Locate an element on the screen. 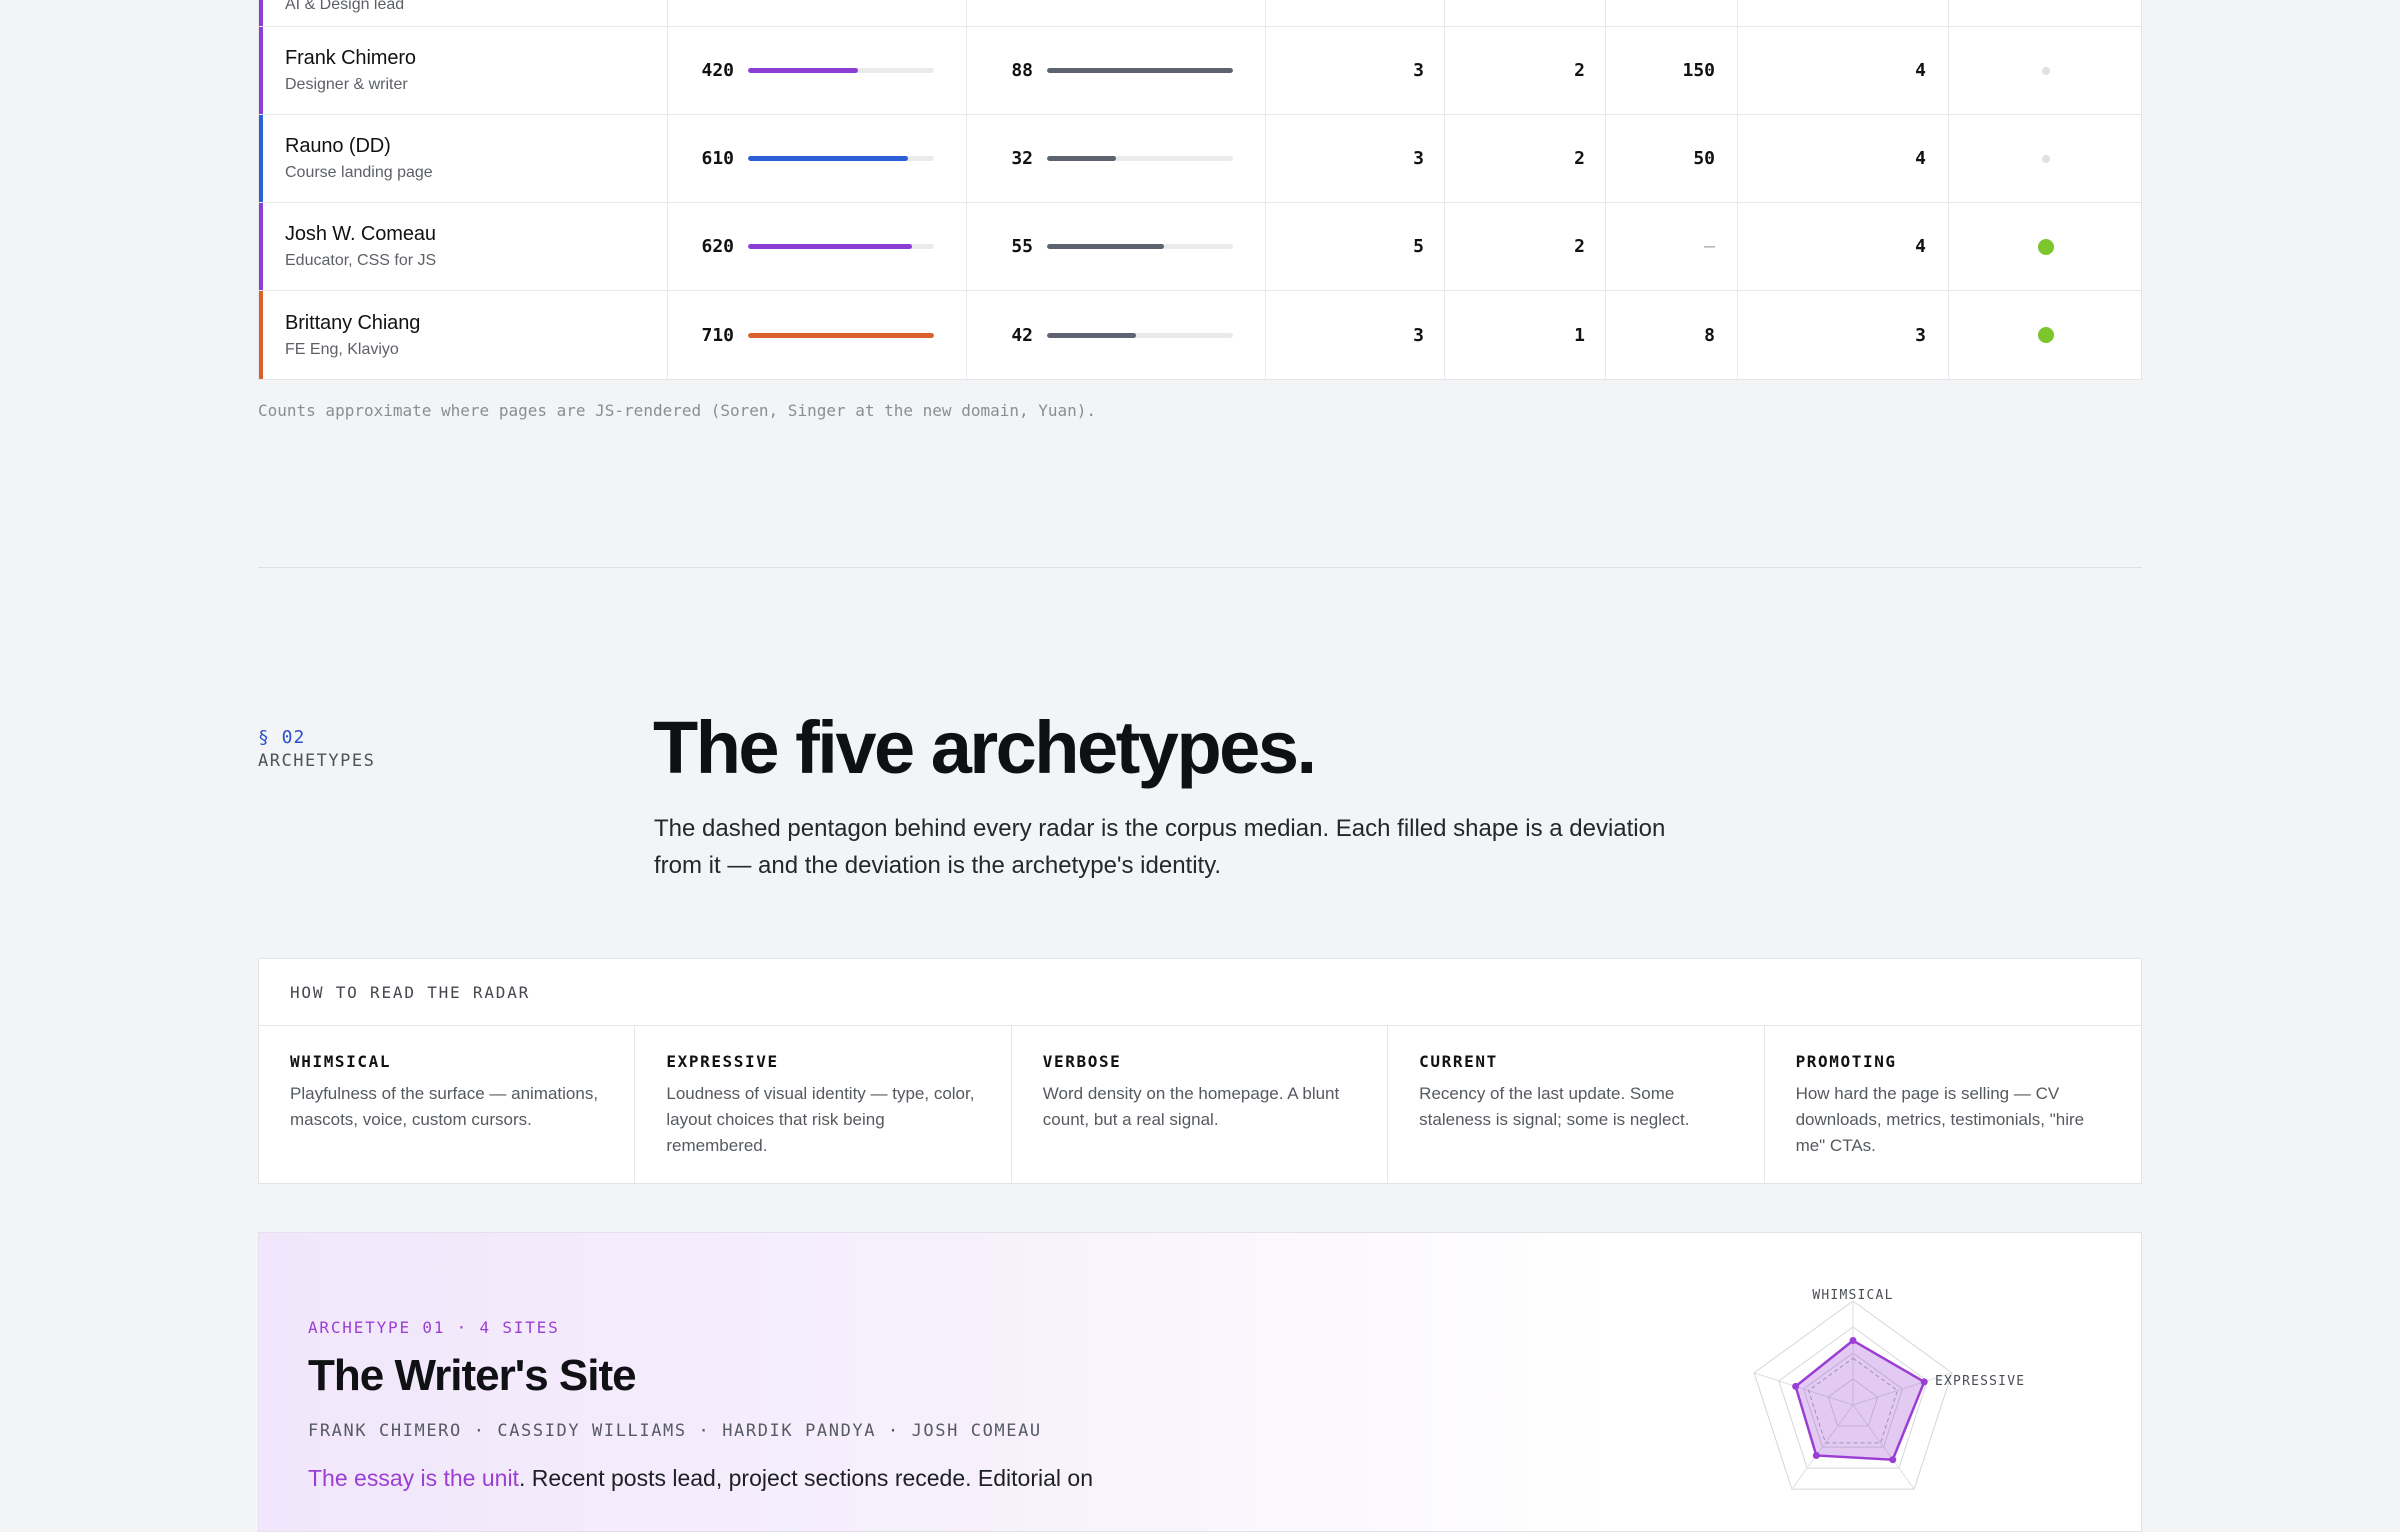 The width and height of the screenshot is (2400, 1532). person-name: Brittany Chiang is located at coordinates (353, 322).